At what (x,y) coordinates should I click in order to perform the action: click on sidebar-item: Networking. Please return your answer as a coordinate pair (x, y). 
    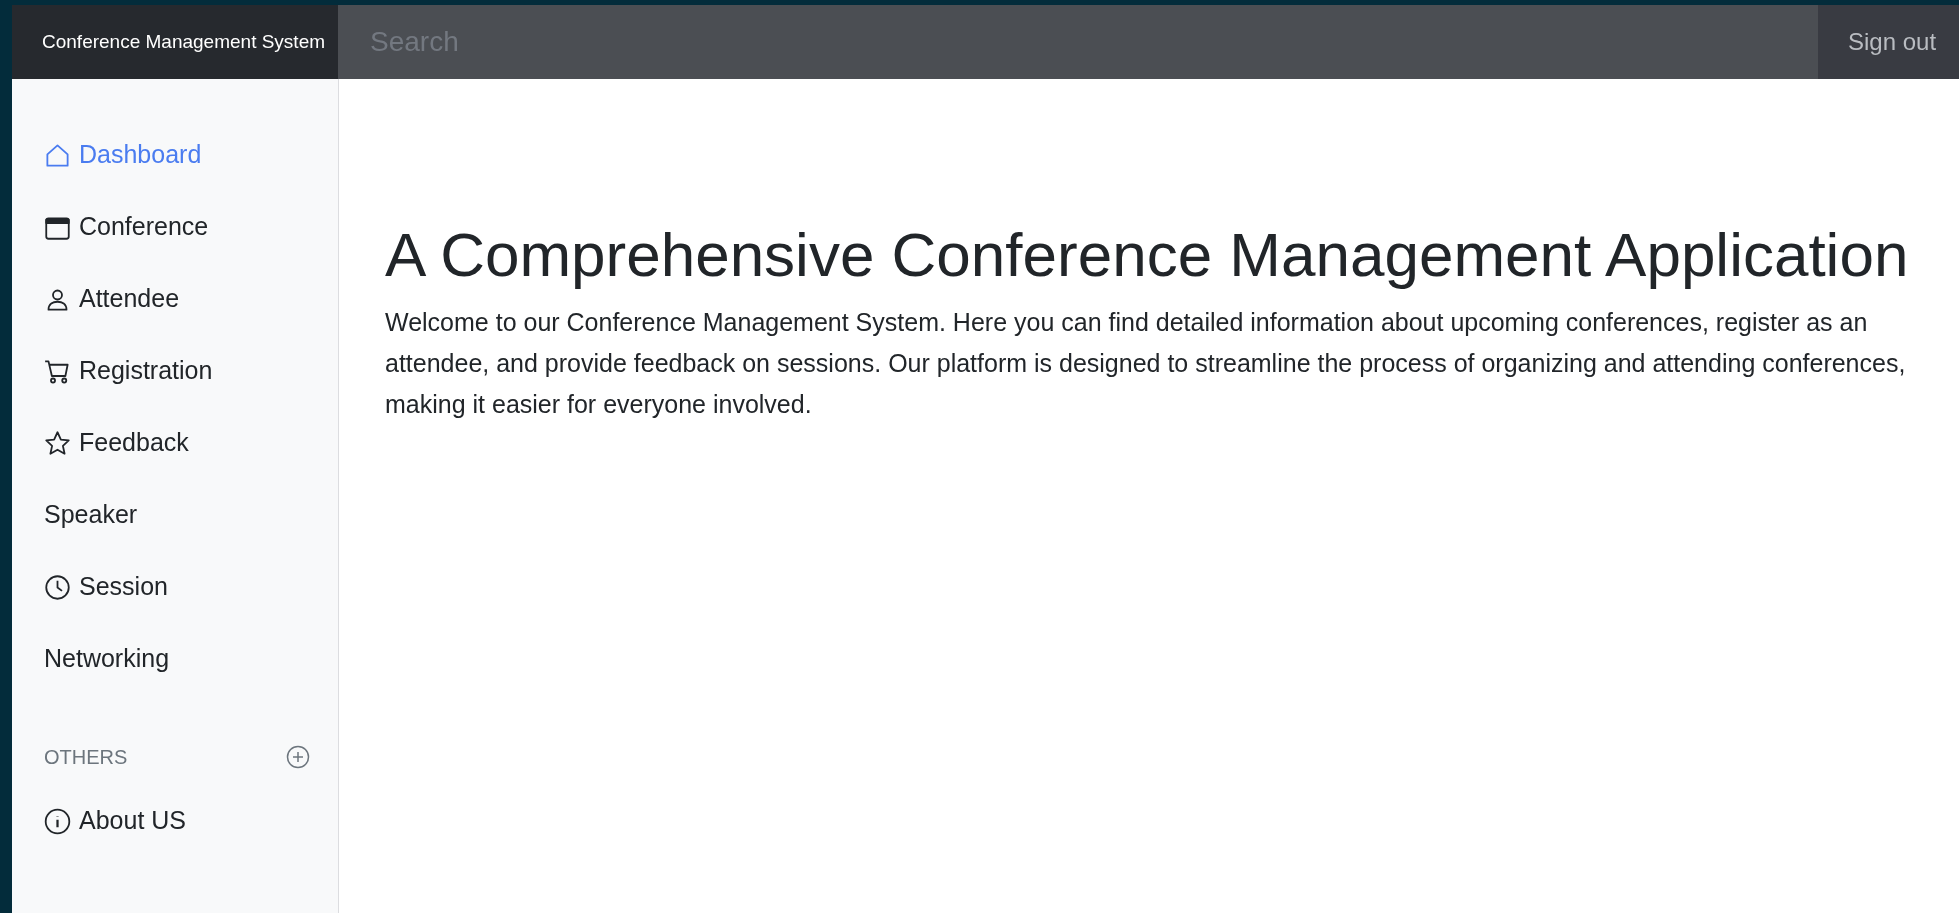
    Looking at the image, I should click on (175, 659).